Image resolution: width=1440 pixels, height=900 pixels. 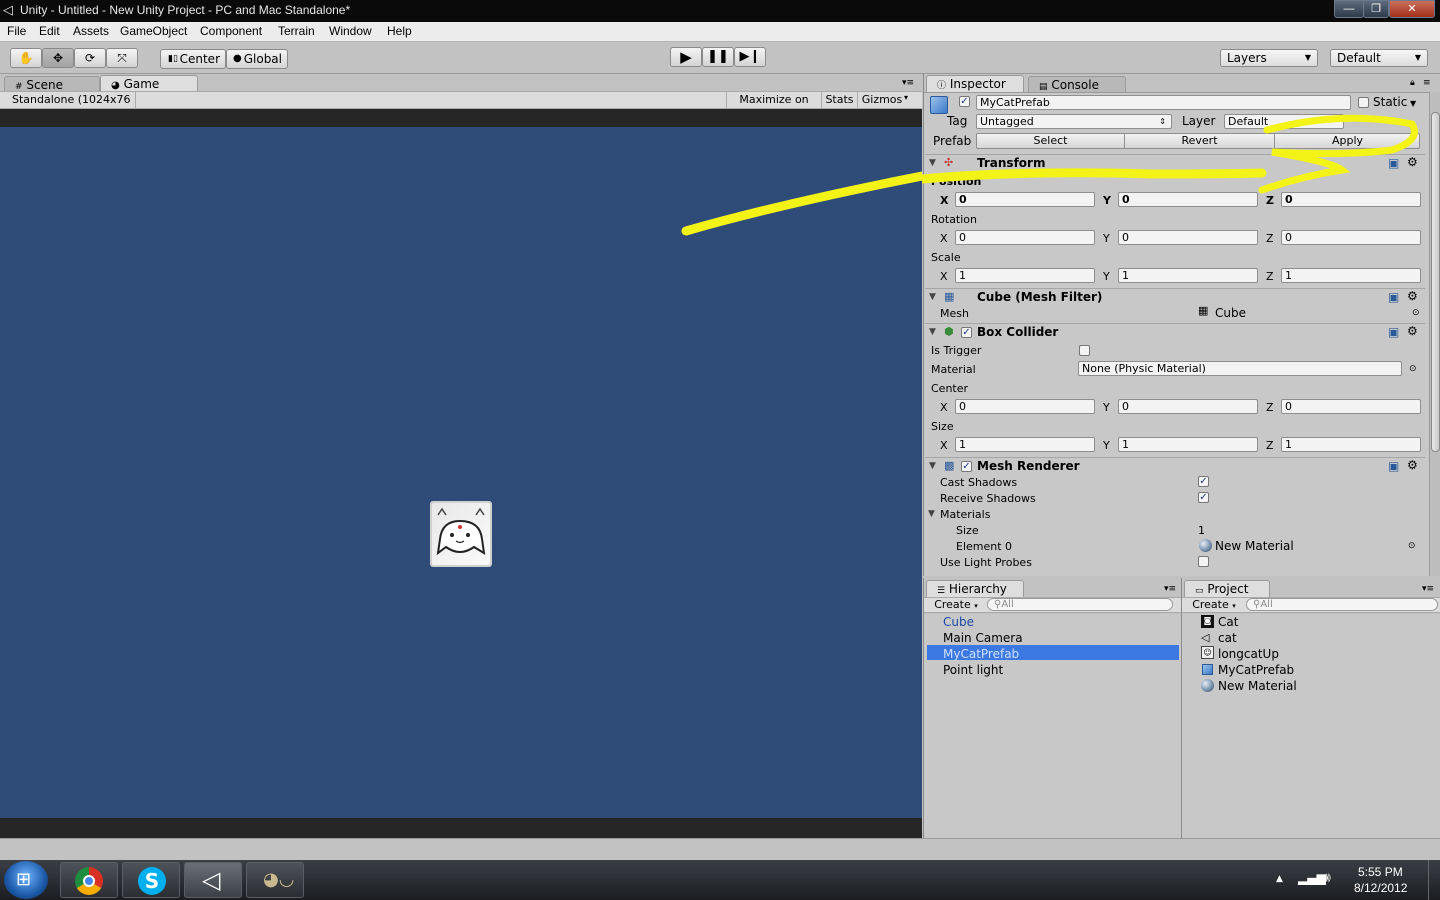 I want to click on tab-inspector: ⓘ Inspector, so click(x=975, y=83).